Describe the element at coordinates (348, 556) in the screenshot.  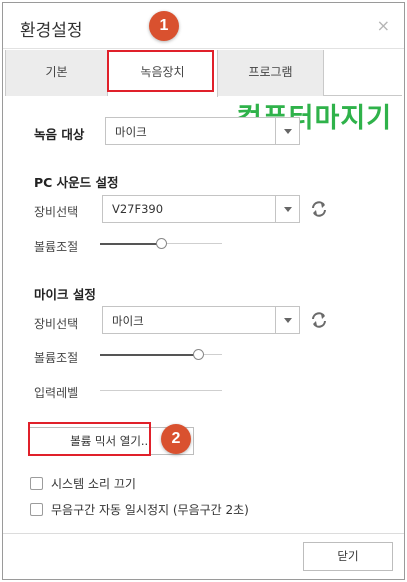
I see `close-button: 닫기` at that location.